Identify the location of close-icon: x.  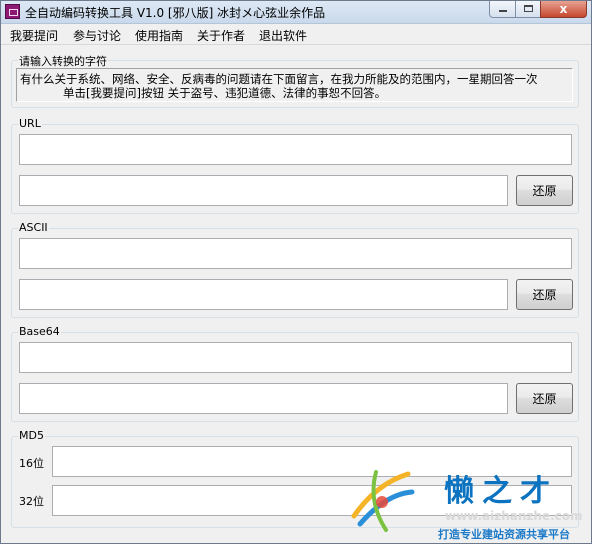
(563, 9).